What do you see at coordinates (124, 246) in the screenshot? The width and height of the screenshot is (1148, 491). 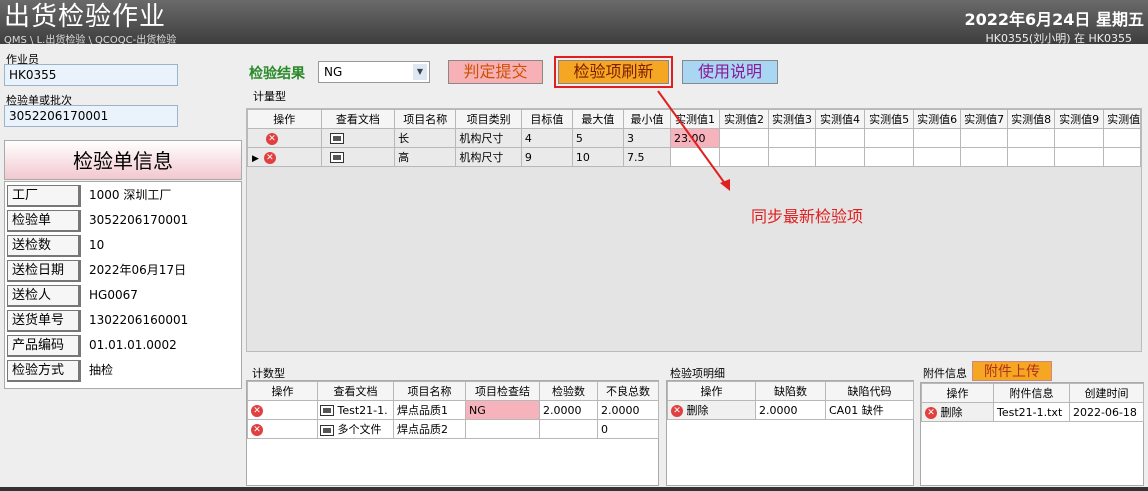 I see `info-row: 送检数 10` at bounding box center [124, 246].